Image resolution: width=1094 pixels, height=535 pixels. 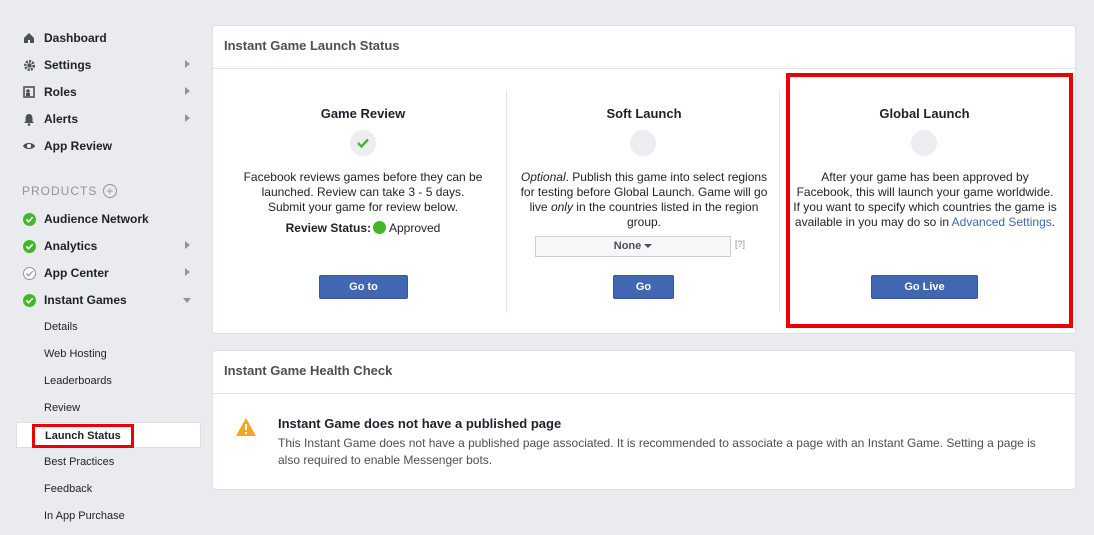 I want to click on go-to-review-button: Go to Review, so click(x=363, y=295).